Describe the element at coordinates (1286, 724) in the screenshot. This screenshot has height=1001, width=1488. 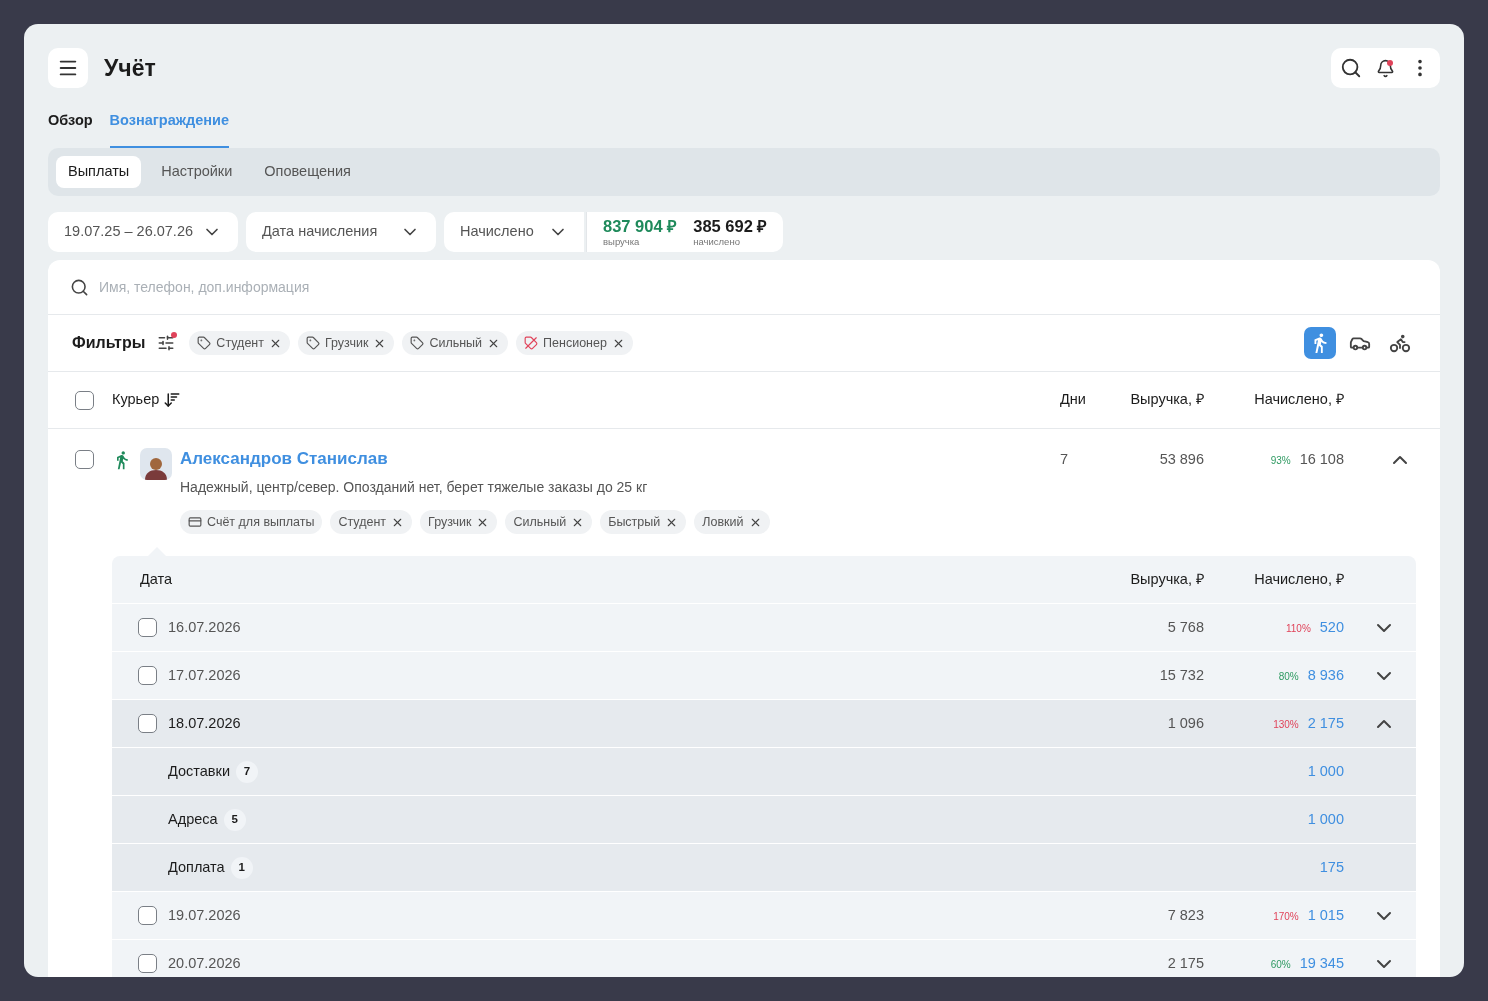
I see `percent-label: 130%` at that location.